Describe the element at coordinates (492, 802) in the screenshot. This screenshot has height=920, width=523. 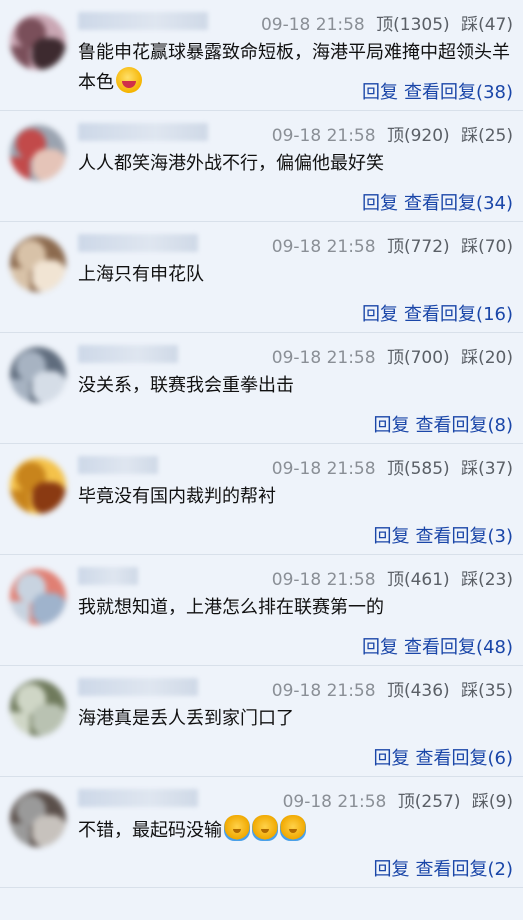
I see `downvote-button: 踩(9)` at that location.